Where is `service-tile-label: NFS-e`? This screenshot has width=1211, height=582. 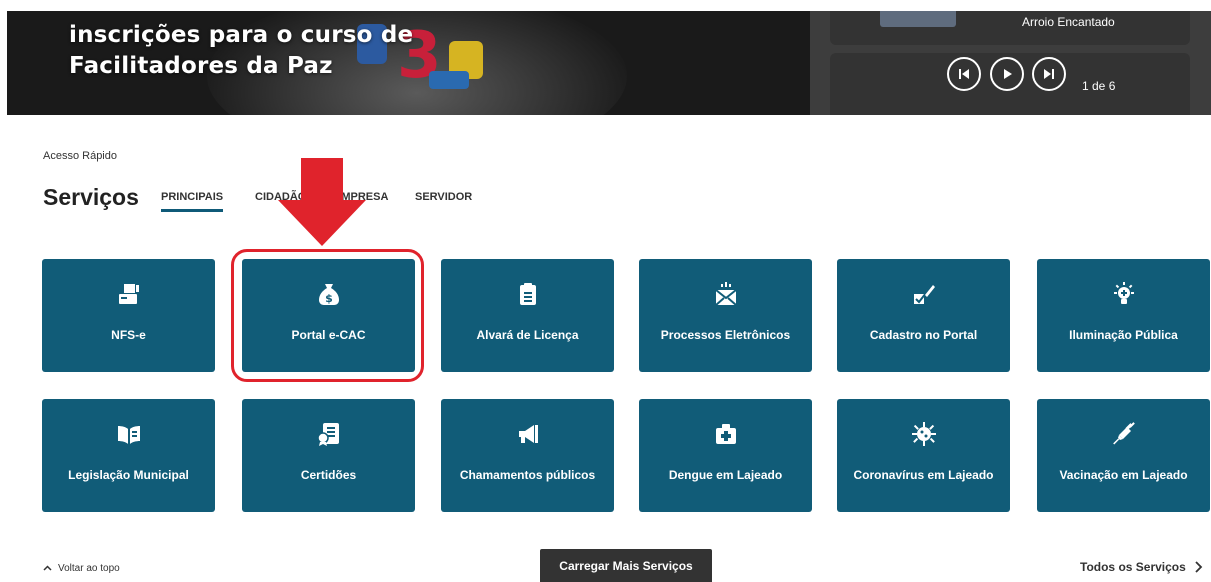 service-tile-label: NFS-e is located at coordinates (128, 335).